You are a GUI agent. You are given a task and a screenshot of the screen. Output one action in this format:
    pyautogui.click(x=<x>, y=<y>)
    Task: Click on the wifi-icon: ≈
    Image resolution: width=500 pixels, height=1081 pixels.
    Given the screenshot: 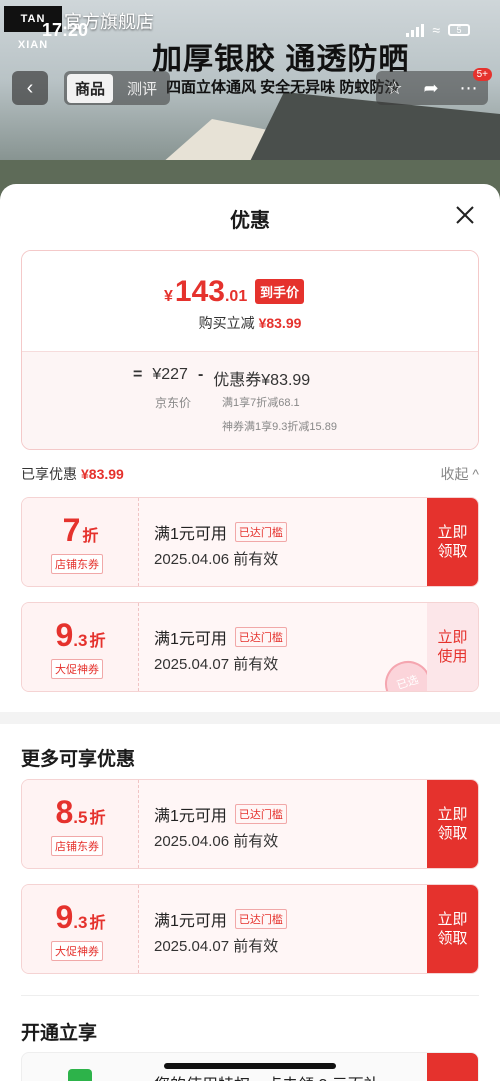 What is the action you would take?
    pyautogui.click(x=436, y=30)
    